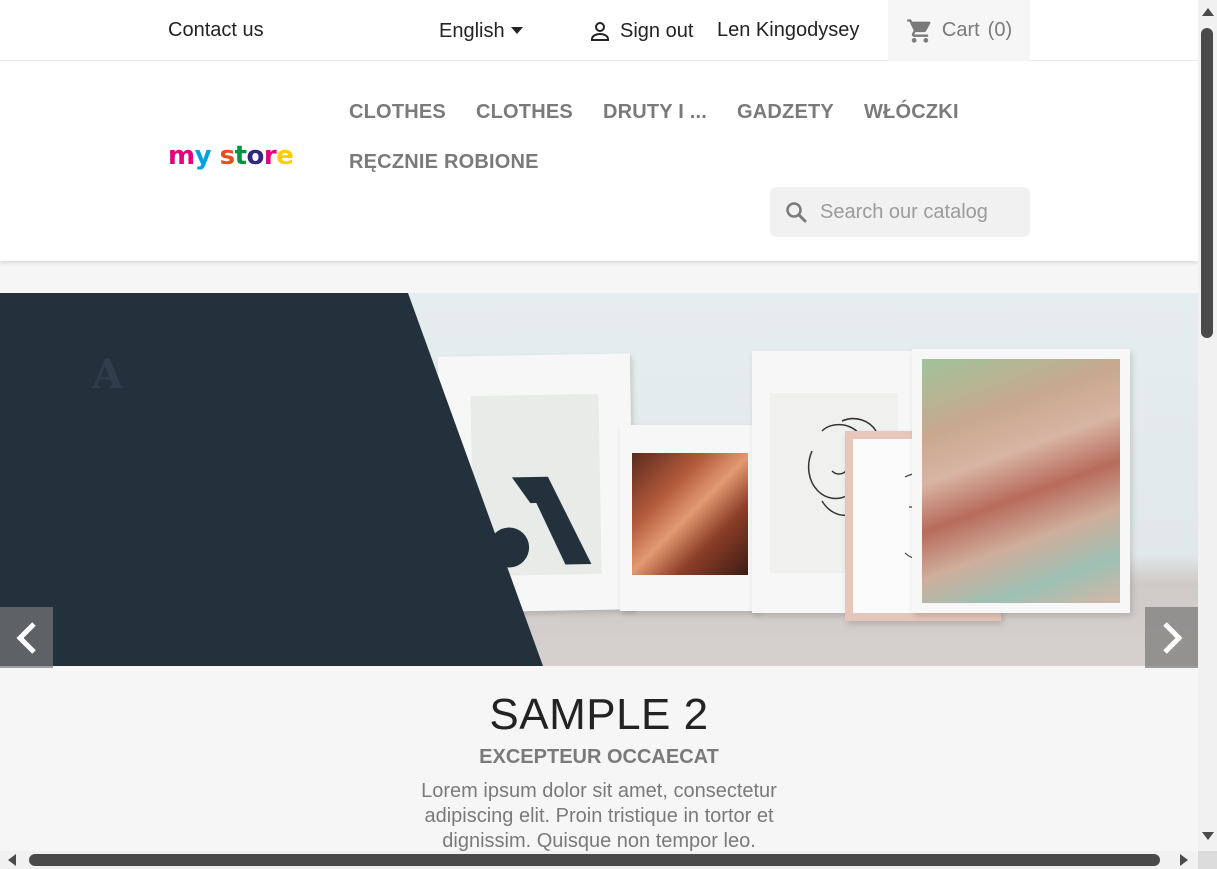 This screenshot has width=1217, height=869. Describe the element at coordinates (1207, 425) in the screenshot. I see `vertical-scrollbar` at that location.